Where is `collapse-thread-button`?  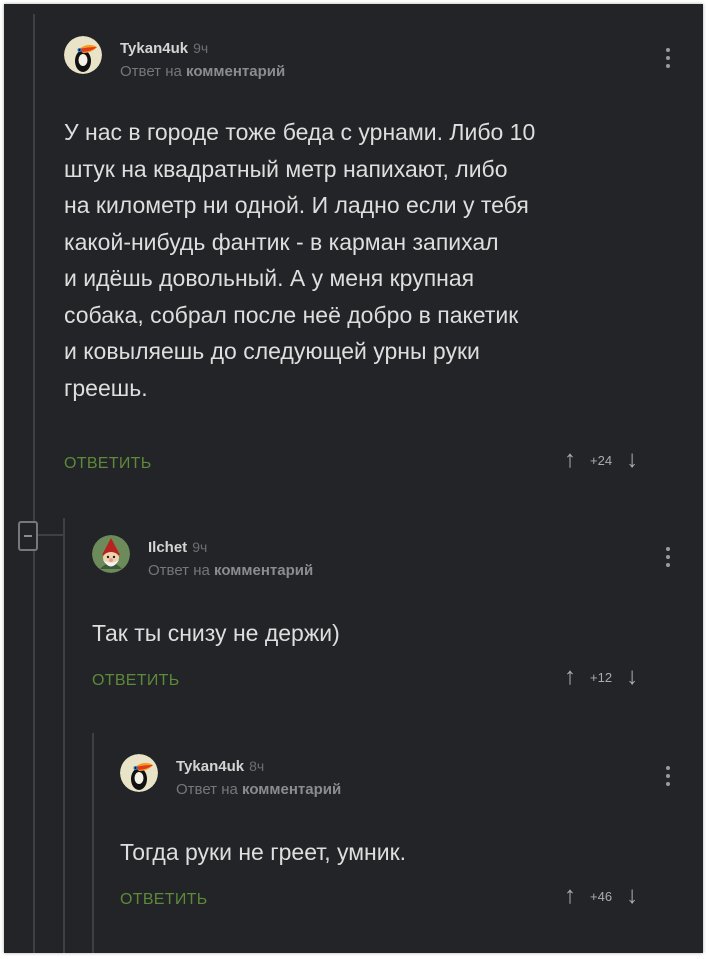
collapse-thread-button is located at coordinates (28, 536).